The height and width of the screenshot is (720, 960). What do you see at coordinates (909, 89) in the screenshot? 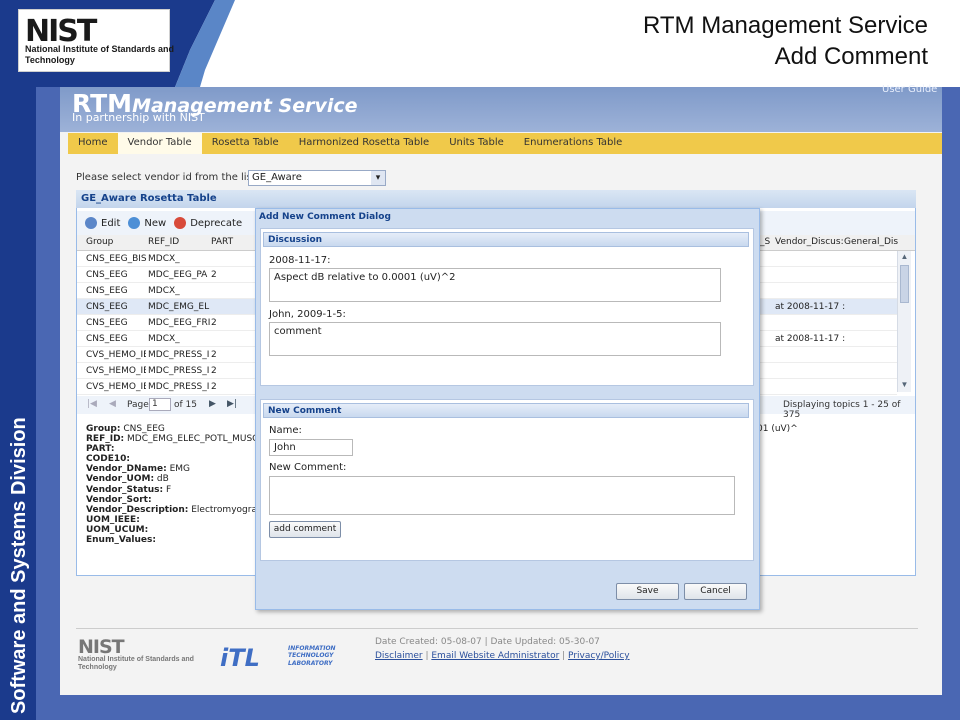
I see `user-guide-link: User Guide` at bounding box center [909, 89].